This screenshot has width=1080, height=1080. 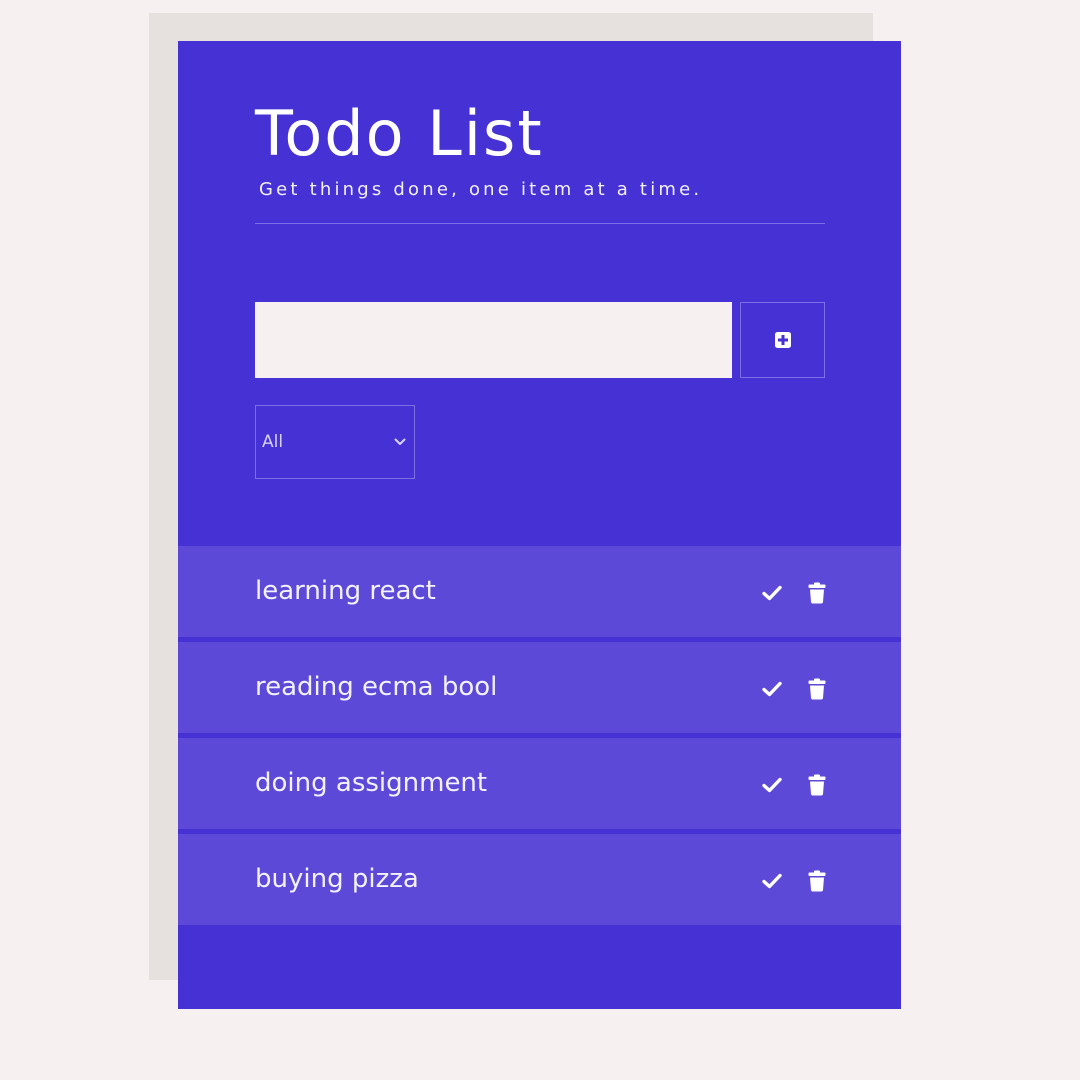 I want to click on plus-square-icon, so click(x=782, y=340).